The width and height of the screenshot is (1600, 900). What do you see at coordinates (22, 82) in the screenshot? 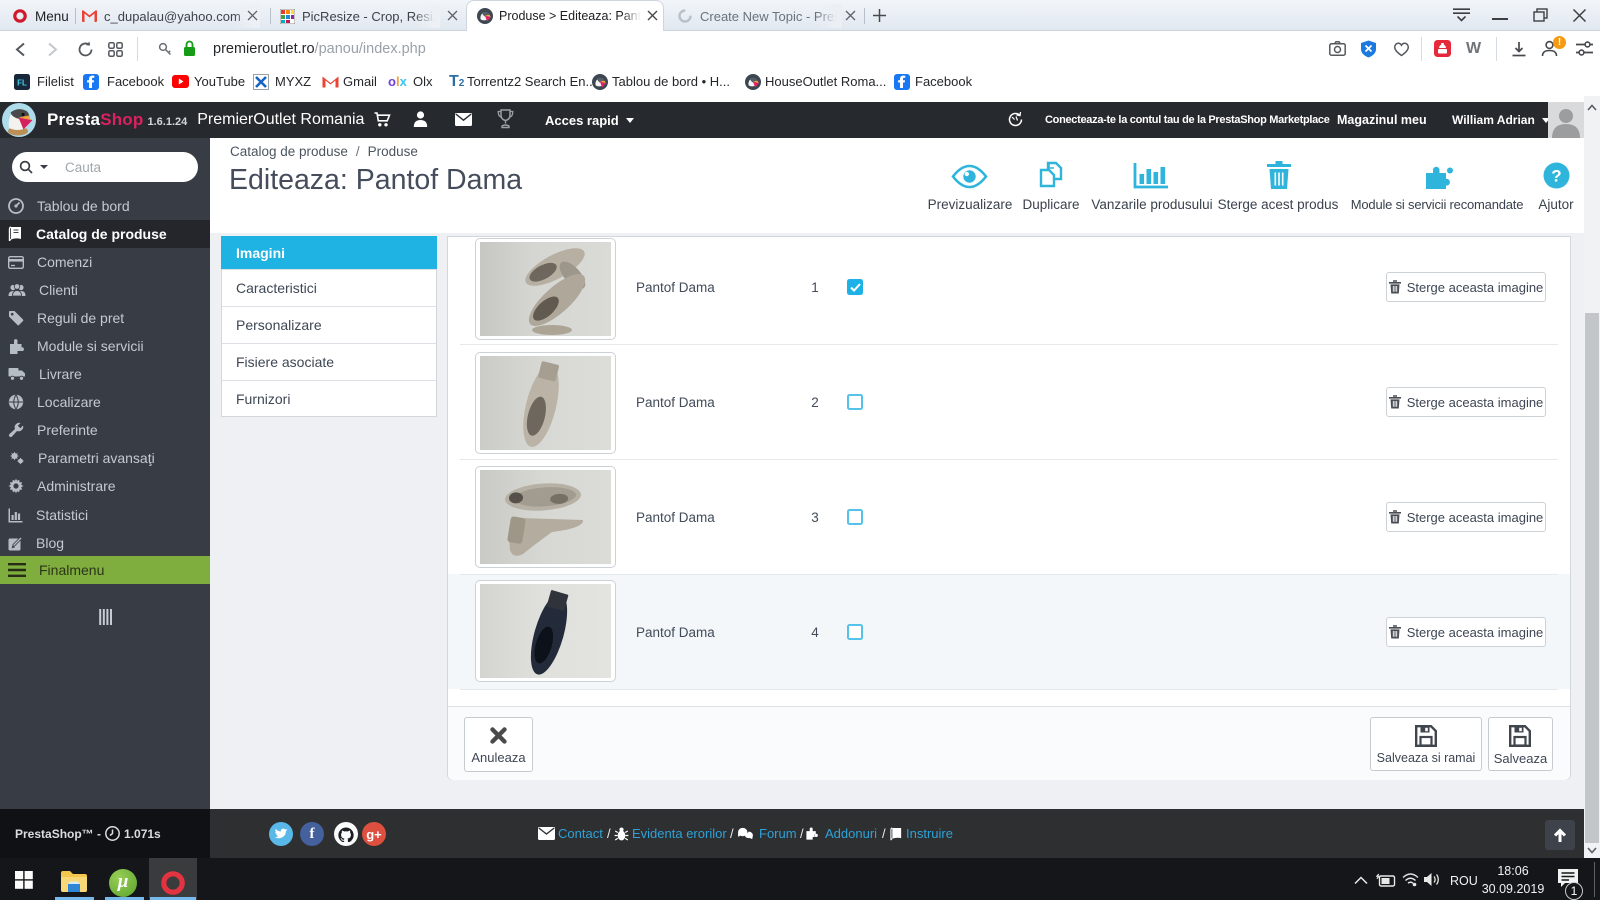
I see `svg-text: FL` at bounding box center [22, 82].